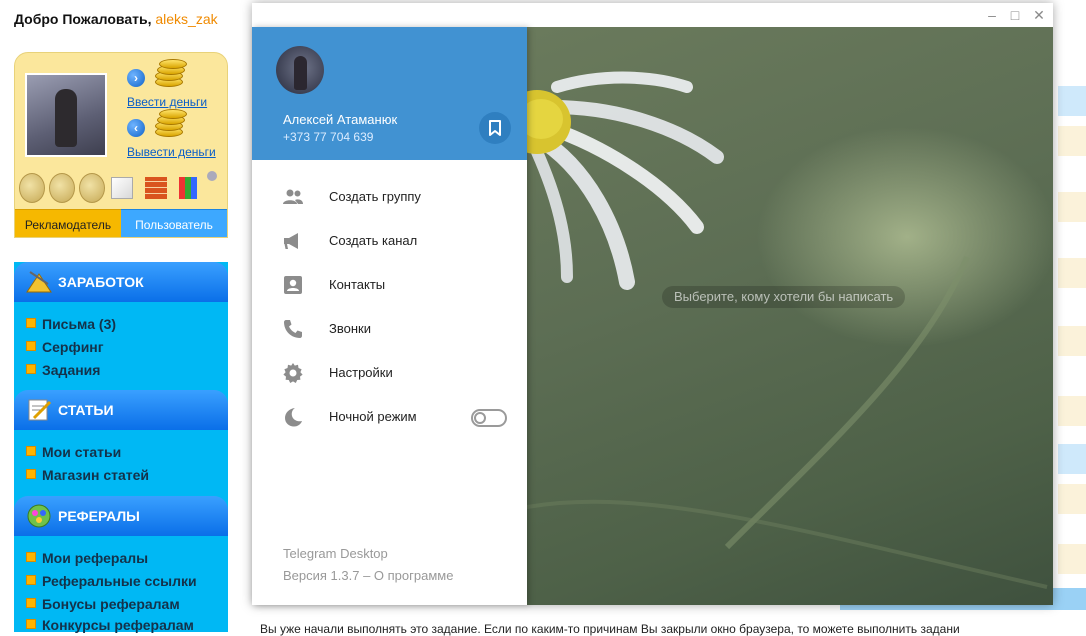  I want to click on gear-icon, so click(293, 373).